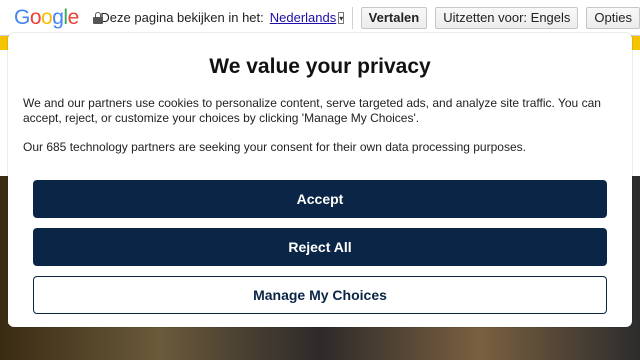 This screenshot has width=640, height=360. Describe the element at coordinates (303, 17) in the screenshot. I see `language-select-link: Nederlands` at that location.